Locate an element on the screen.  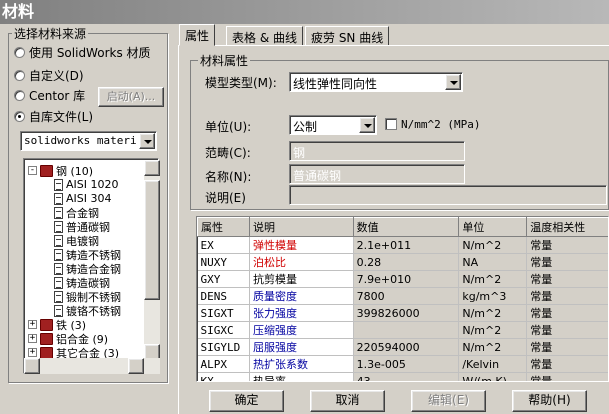
model-type-value: 线性弹性同向性 is located at coordinates (335, 84).